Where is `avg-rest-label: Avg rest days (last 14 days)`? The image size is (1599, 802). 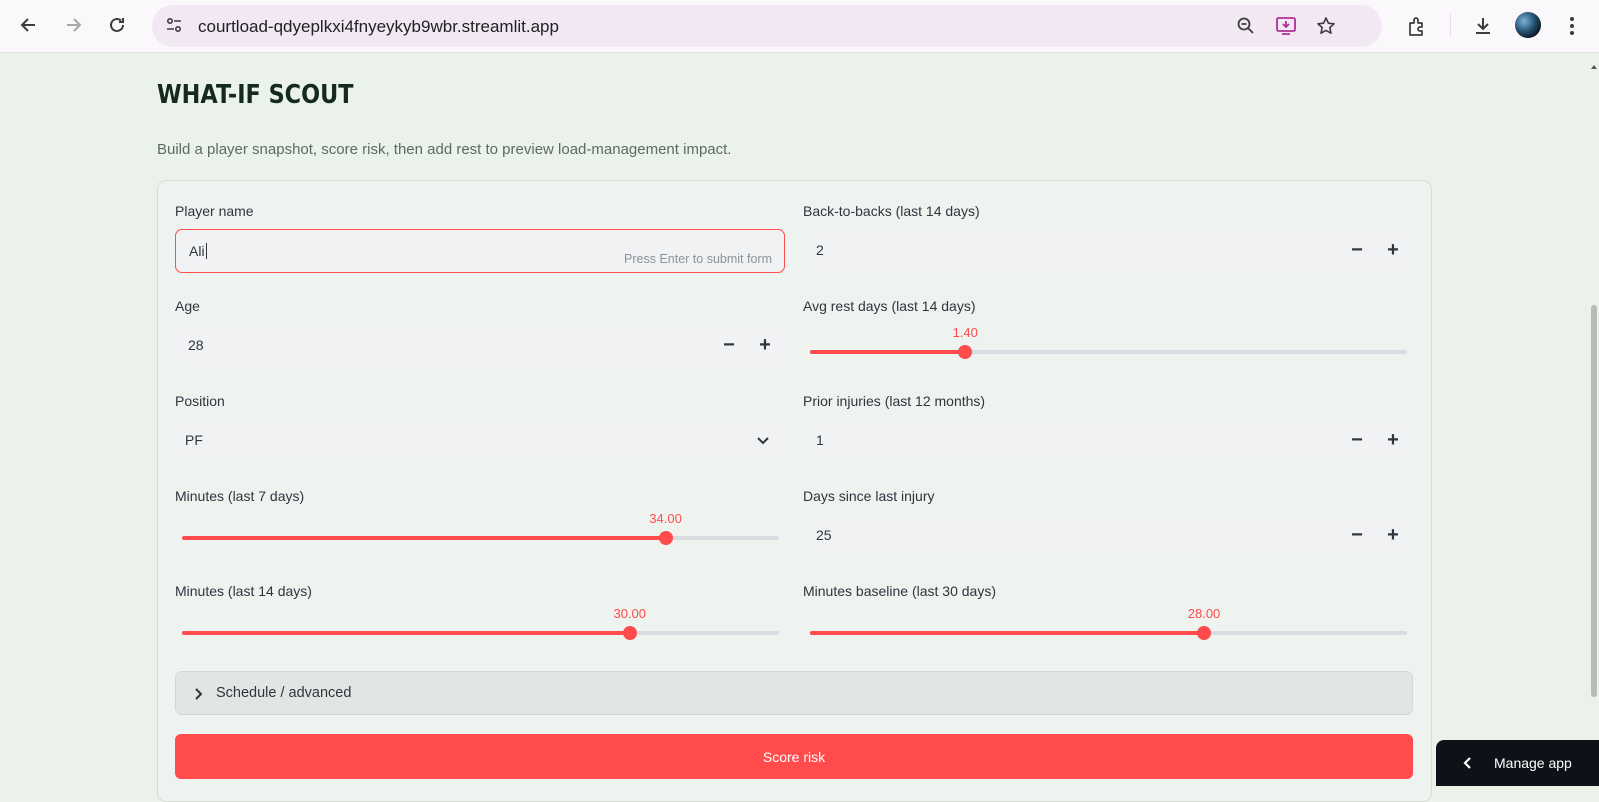 avg-rest-label: Avg rest days (last 14 days) is located at coordinates (889, 306).